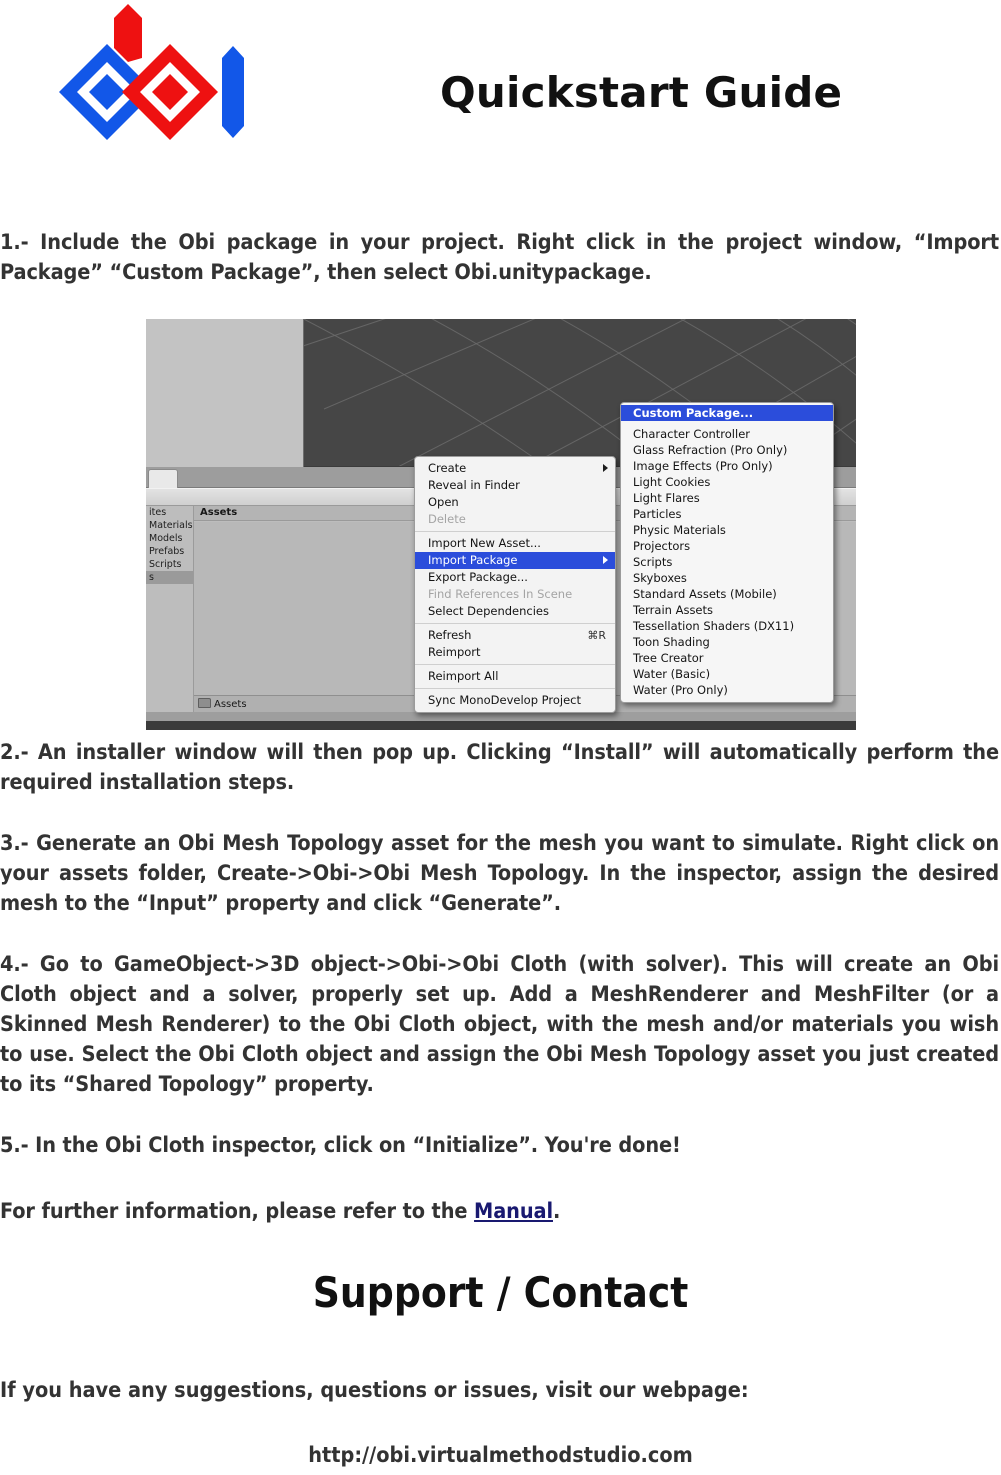 The image size is (1001, 1475). Describe the element at coordinates (727, 610) in the screenshot. I see `submenu-item-terrain-assets: Terrain Assets` at that location.